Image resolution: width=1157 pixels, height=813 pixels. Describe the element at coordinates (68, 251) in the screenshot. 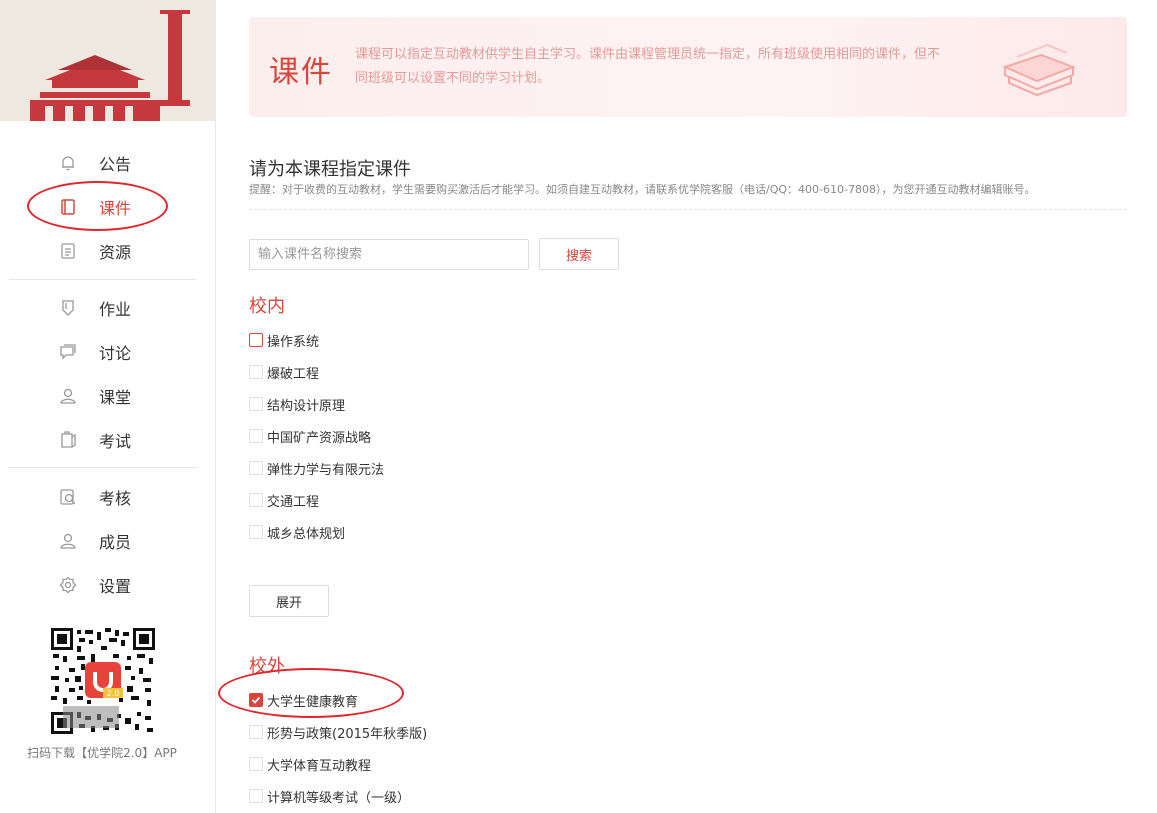

I see `resource-icon` at that location.